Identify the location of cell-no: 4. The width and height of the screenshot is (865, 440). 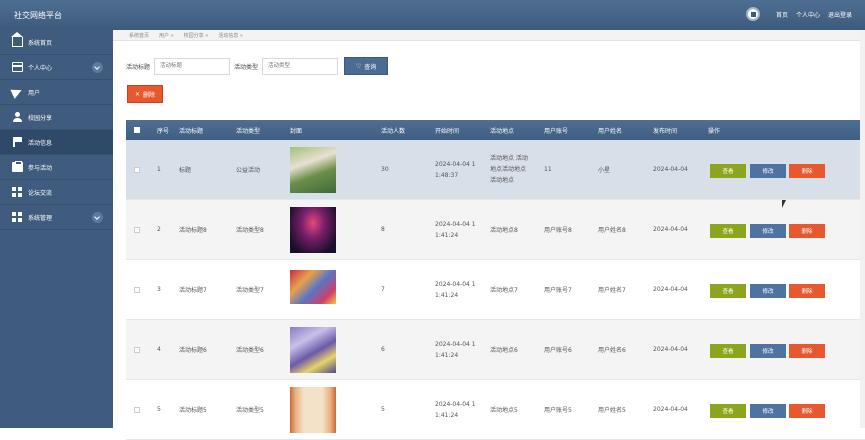
(159, 349).